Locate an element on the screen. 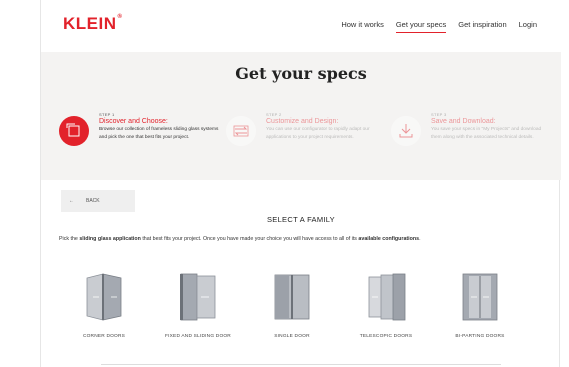 Image resolution: width=569 pixels, height=367 pixels. nav-get-inspiration: Get inspiration is located at coordinates (482, 26).